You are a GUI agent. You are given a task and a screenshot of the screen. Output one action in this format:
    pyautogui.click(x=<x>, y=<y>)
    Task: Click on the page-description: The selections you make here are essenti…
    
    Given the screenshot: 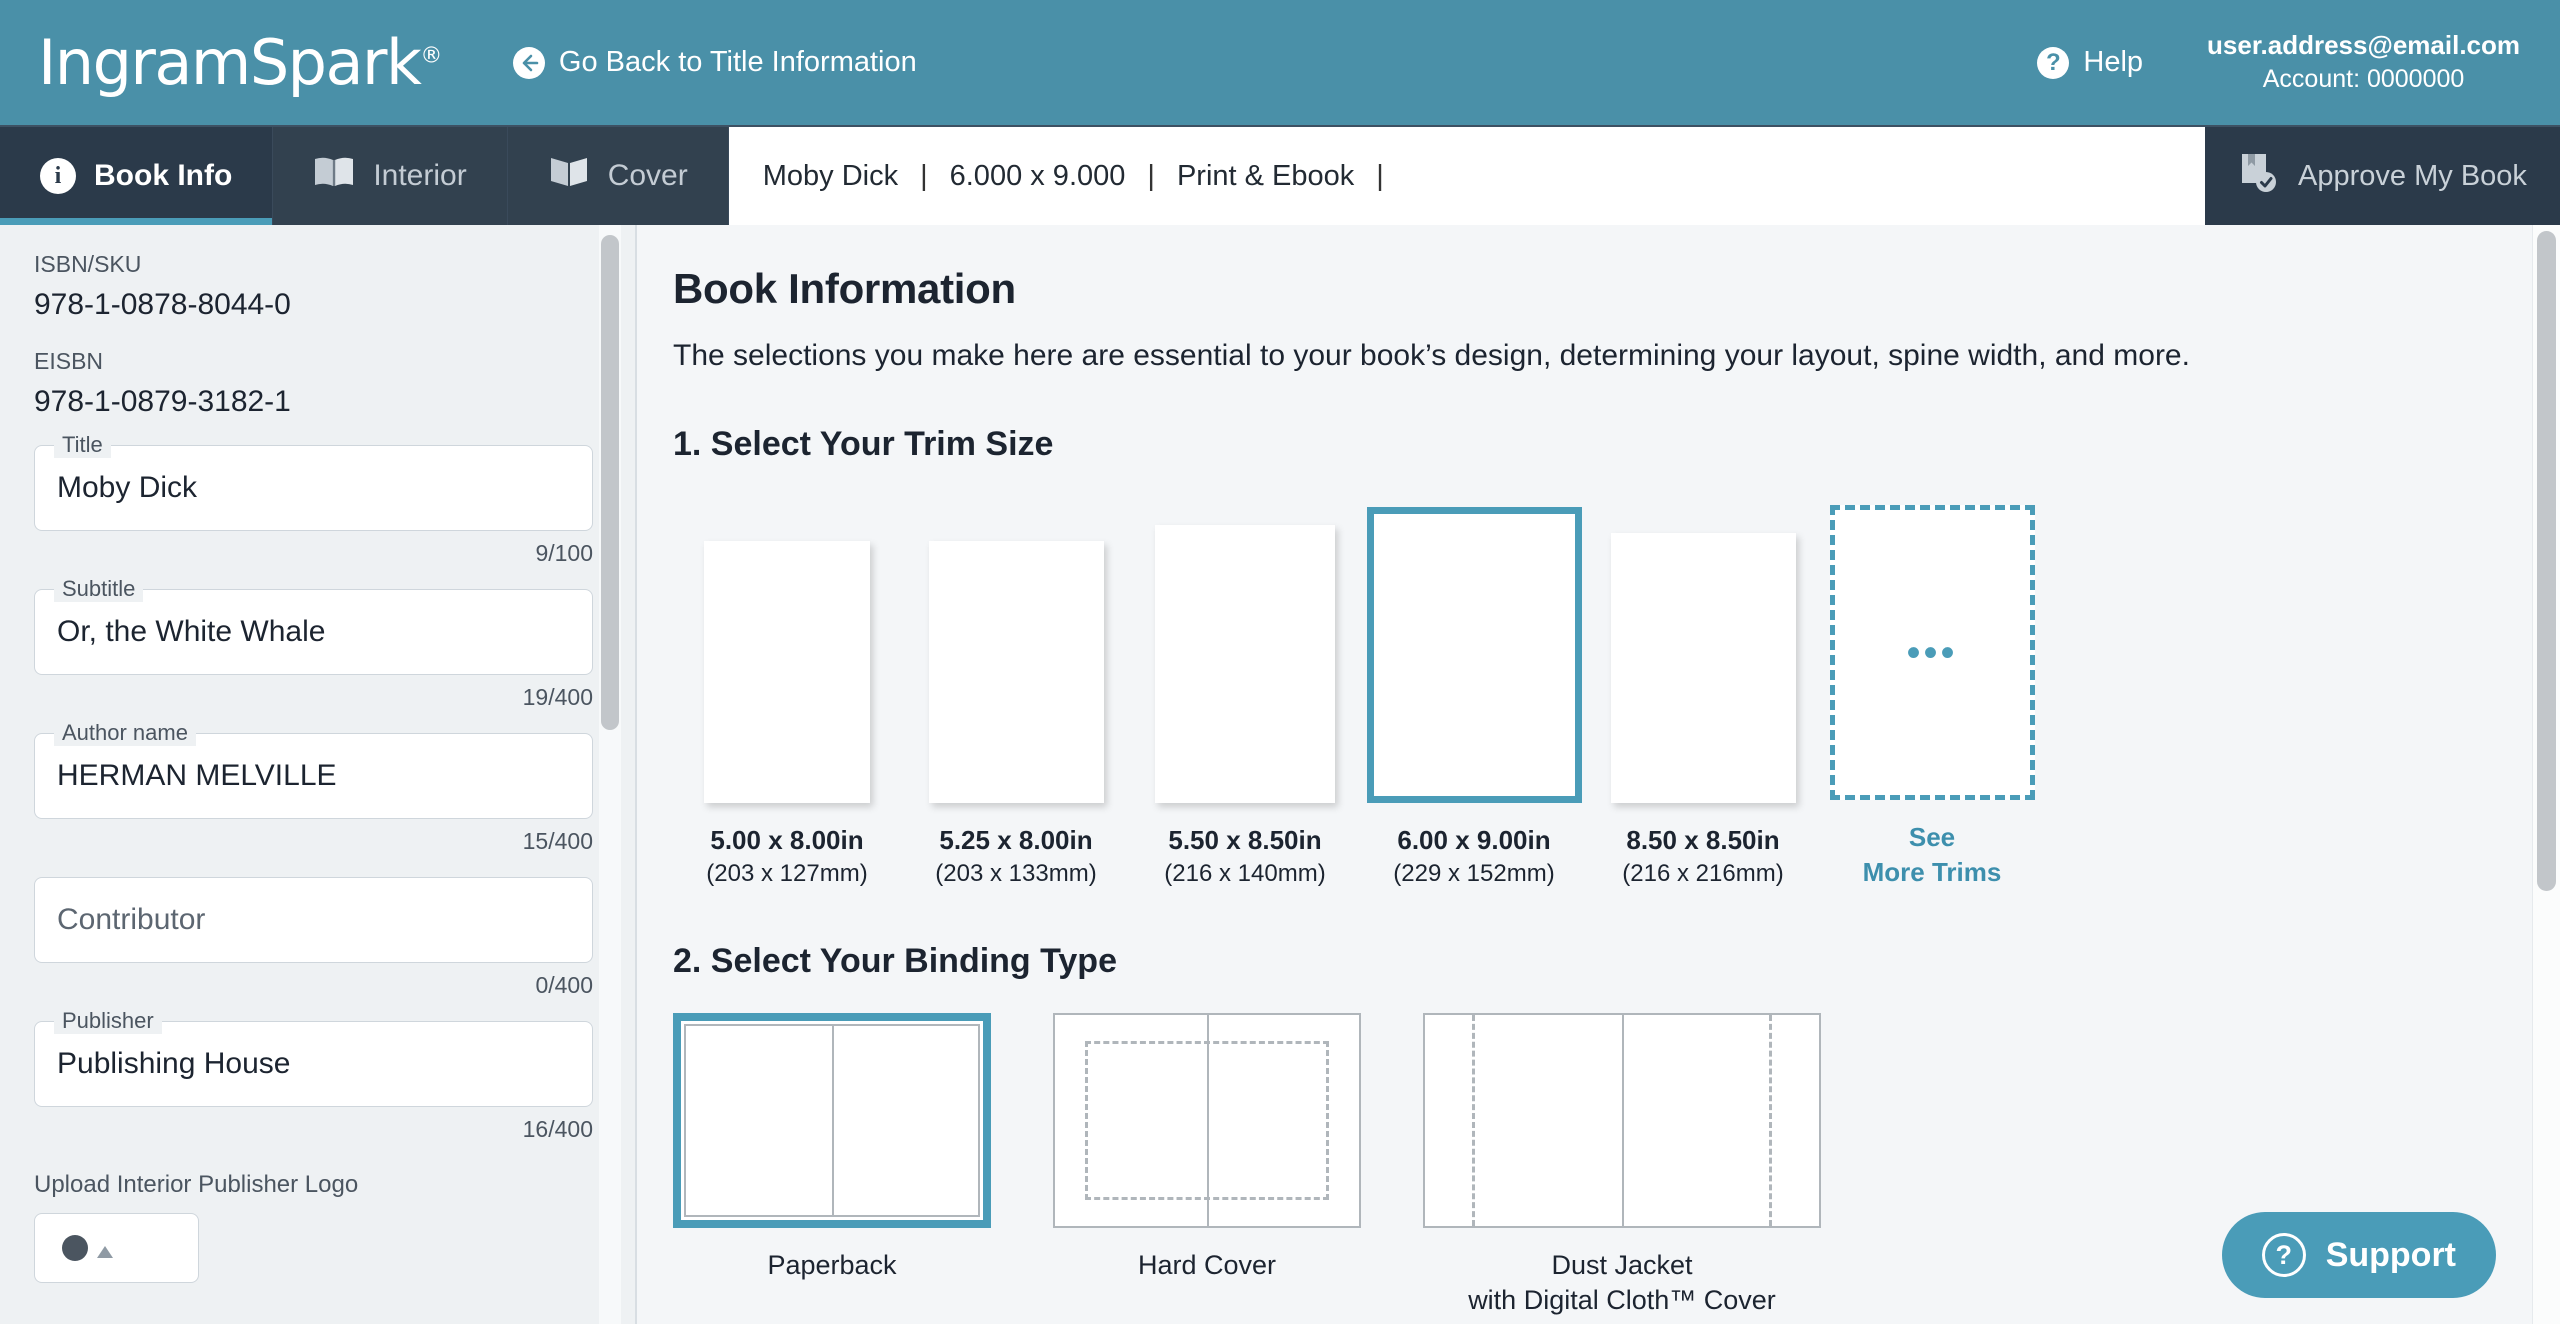 What is the action you would take?
    pyautogui.click(x=1431, y=355)
    